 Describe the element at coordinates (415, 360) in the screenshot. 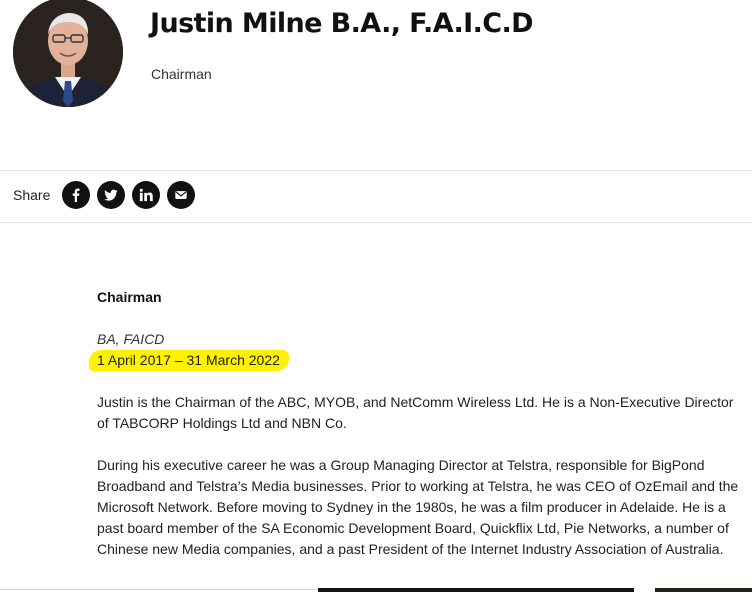

I see `tenure-line: 1 April 2017 – 31 March 2022` at that location.